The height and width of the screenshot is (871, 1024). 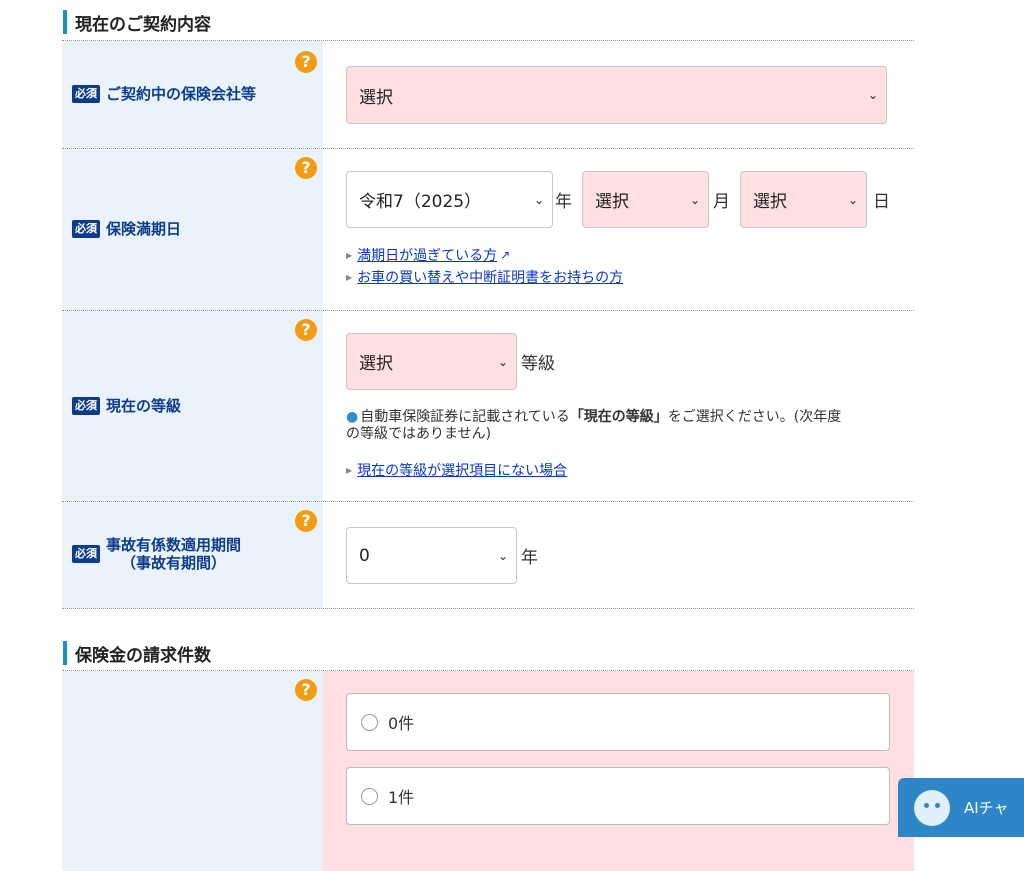 I want to click on row-insurer: ? 必須 ご契約中の保険会社等 選択 ⌄, so click(x=488, y=95).